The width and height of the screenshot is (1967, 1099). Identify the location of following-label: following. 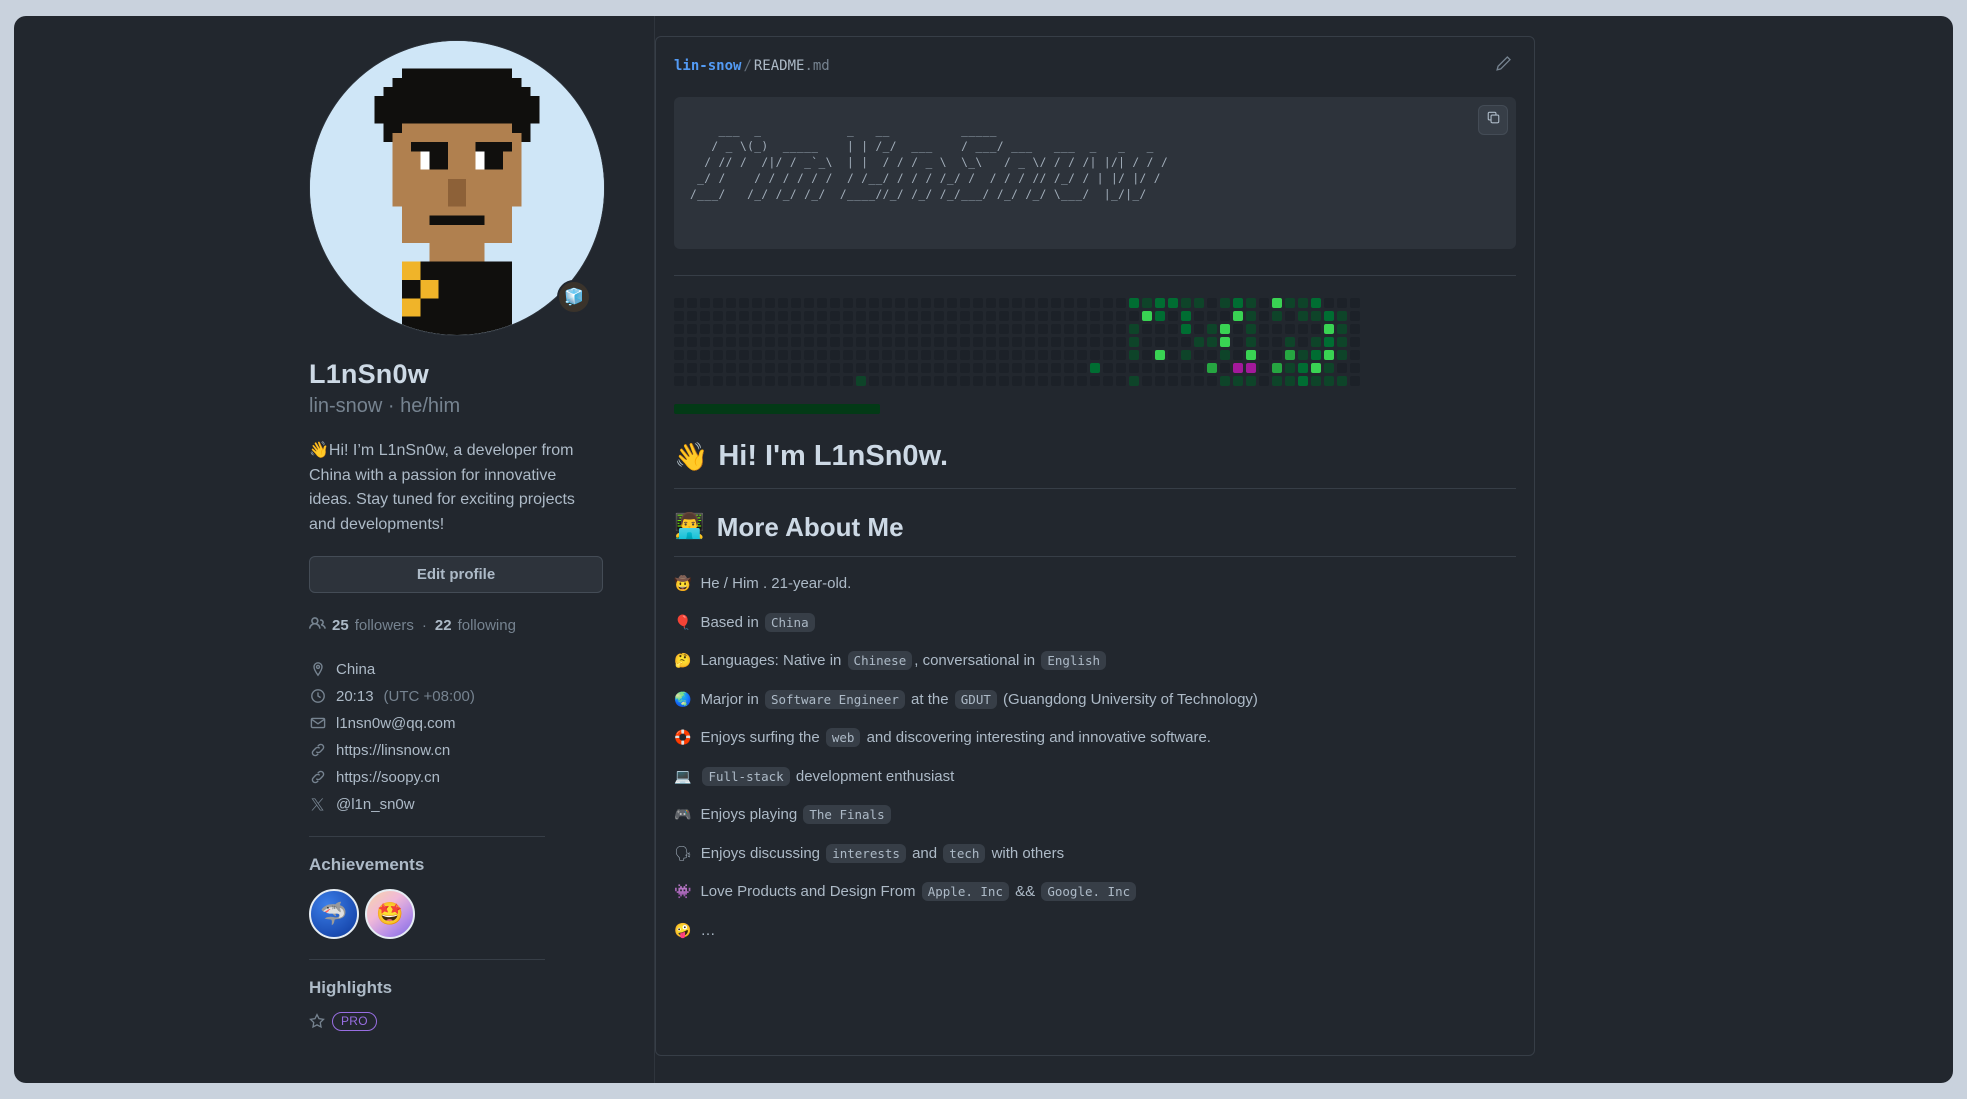
(487, 625).